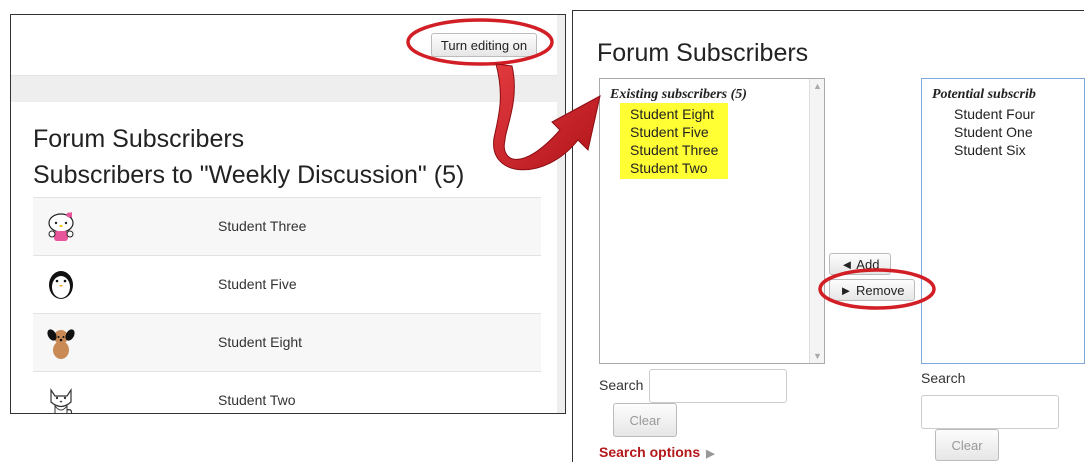 This screenshot has width=1086, height=462. I want to click on list-item: Student Three, so click(674, 150).